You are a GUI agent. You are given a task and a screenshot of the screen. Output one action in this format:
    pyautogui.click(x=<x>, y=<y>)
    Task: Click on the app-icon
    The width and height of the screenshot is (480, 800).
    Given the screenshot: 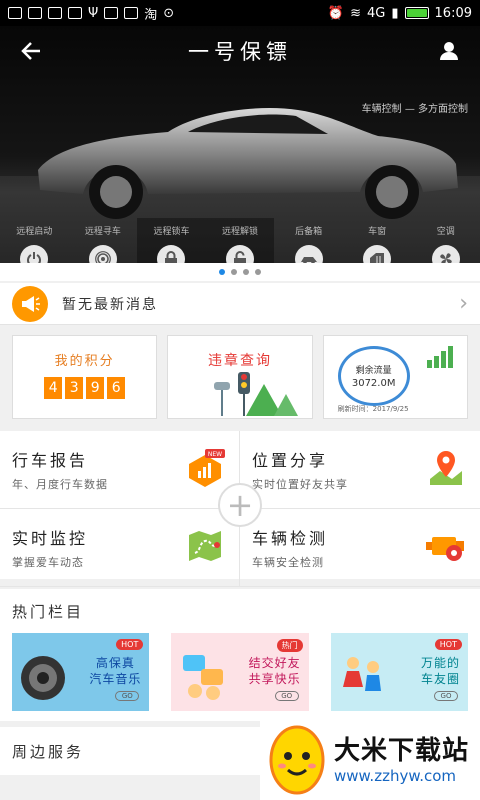 What is the action you would take?
    pyautogui.click(x=111, y=13)
    